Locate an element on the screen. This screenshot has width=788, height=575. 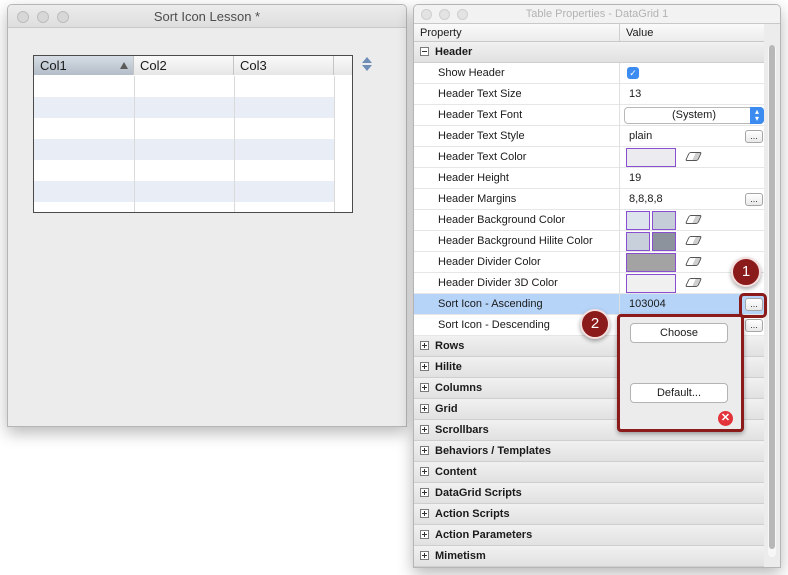
group-label: Grid is located at coordinates (446, 409).